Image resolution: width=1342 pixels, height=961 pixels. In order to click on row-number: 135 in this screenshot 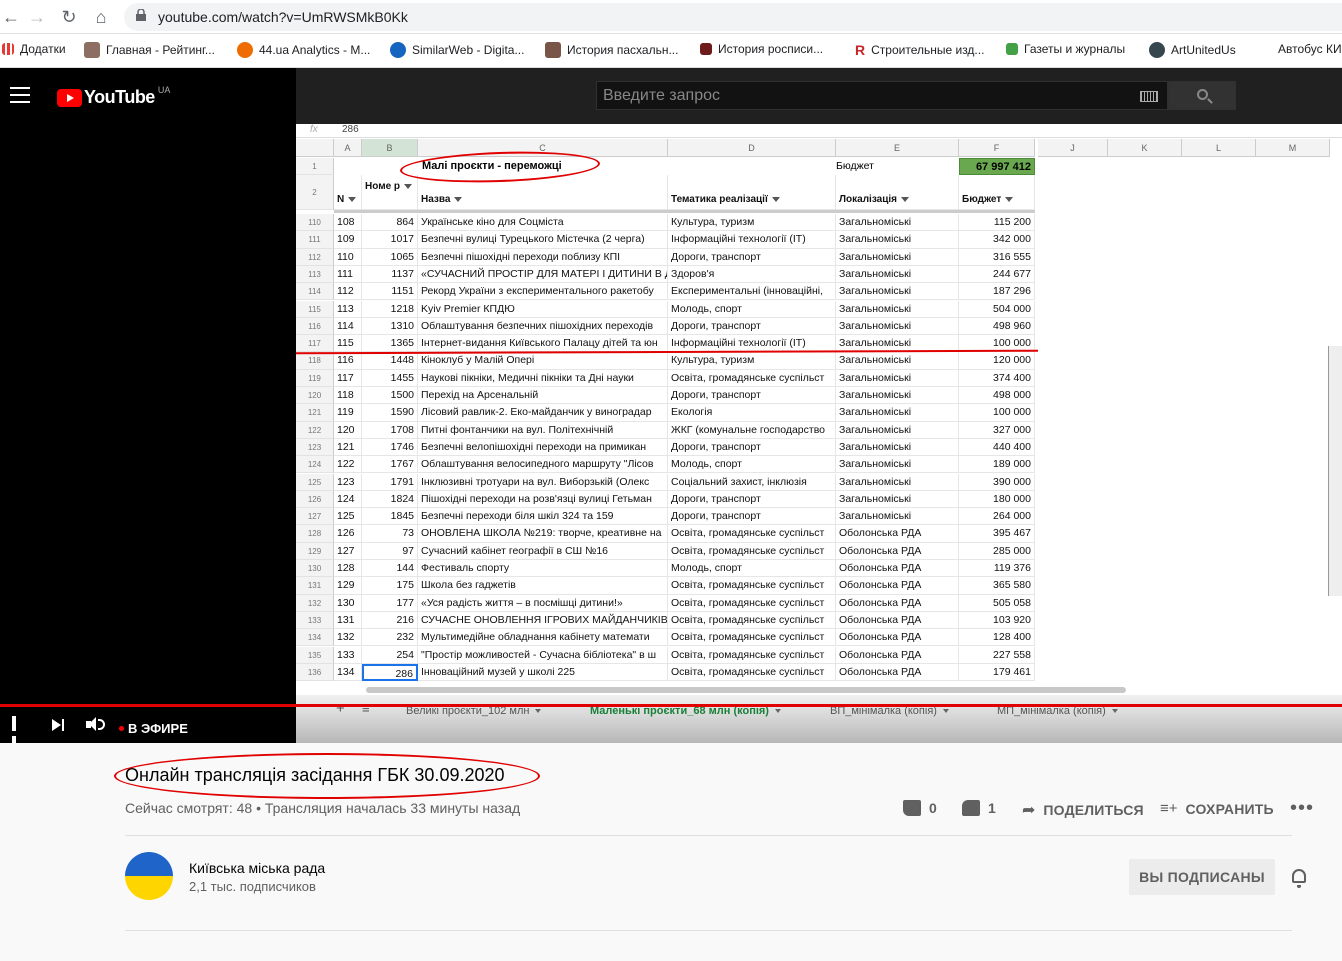, I will do `click(315, 655)`.